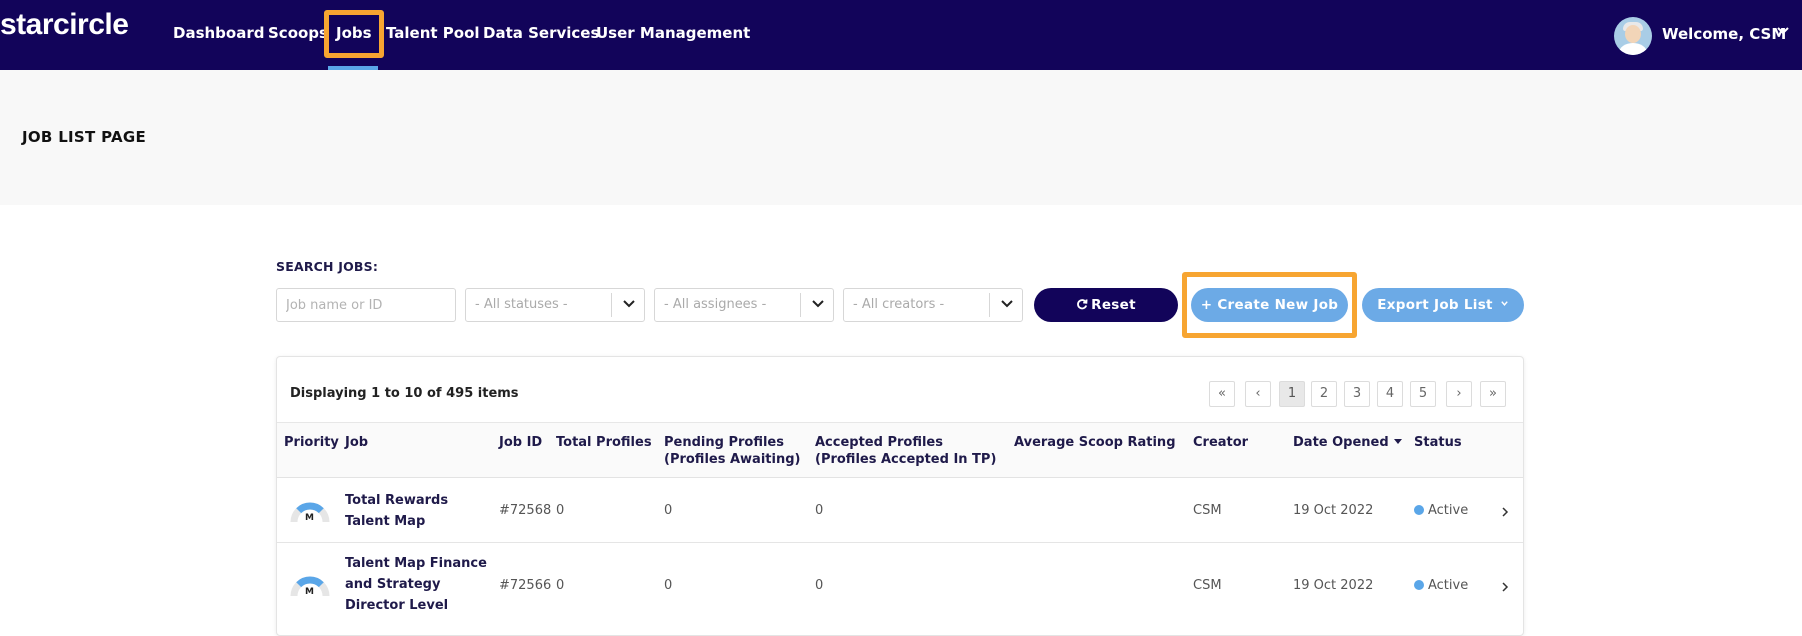  I want to click on pagination-page-3: 3, so click(1357, 394).